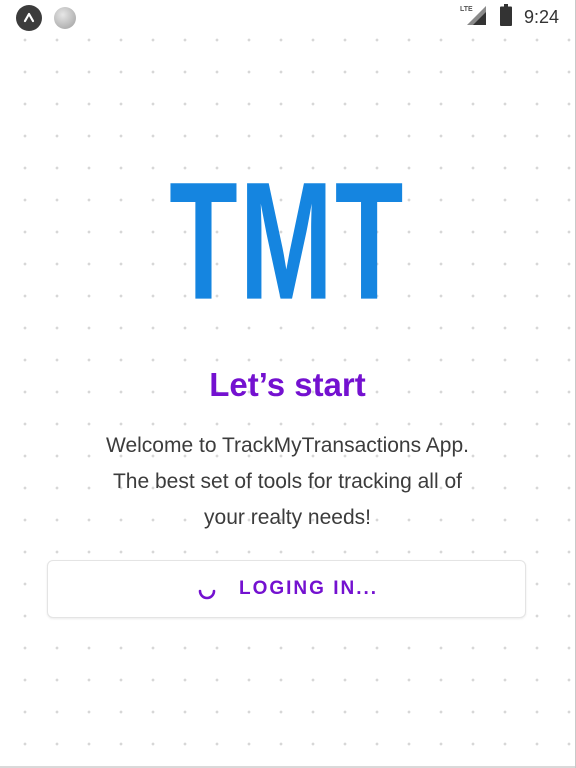 This screenshot has height=768, width=576. What do you see at coordinates (207, 590) in the screenshot?
I see `loading-spinner-icon` at bounding box center [207, 590].